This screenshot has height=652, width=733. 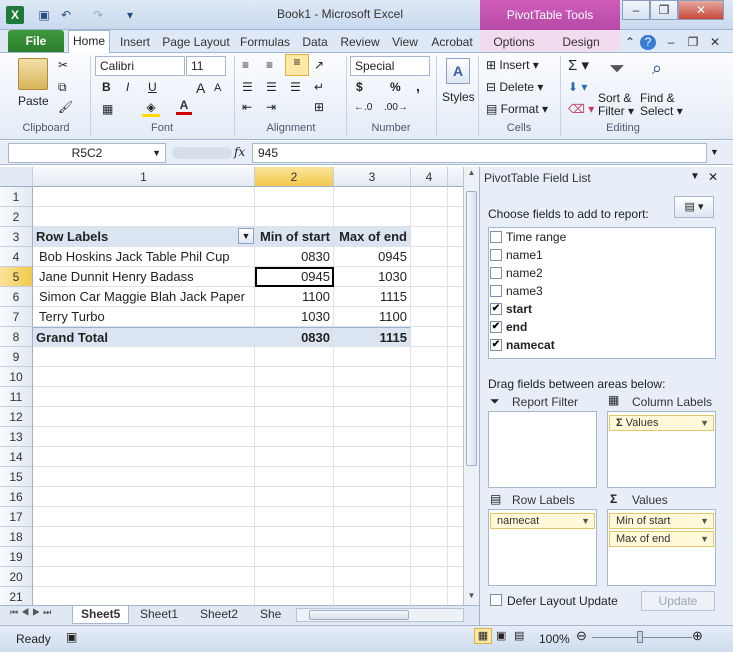 I want to click on sheet-tab: Sheet1, so click(x=159, y=615).